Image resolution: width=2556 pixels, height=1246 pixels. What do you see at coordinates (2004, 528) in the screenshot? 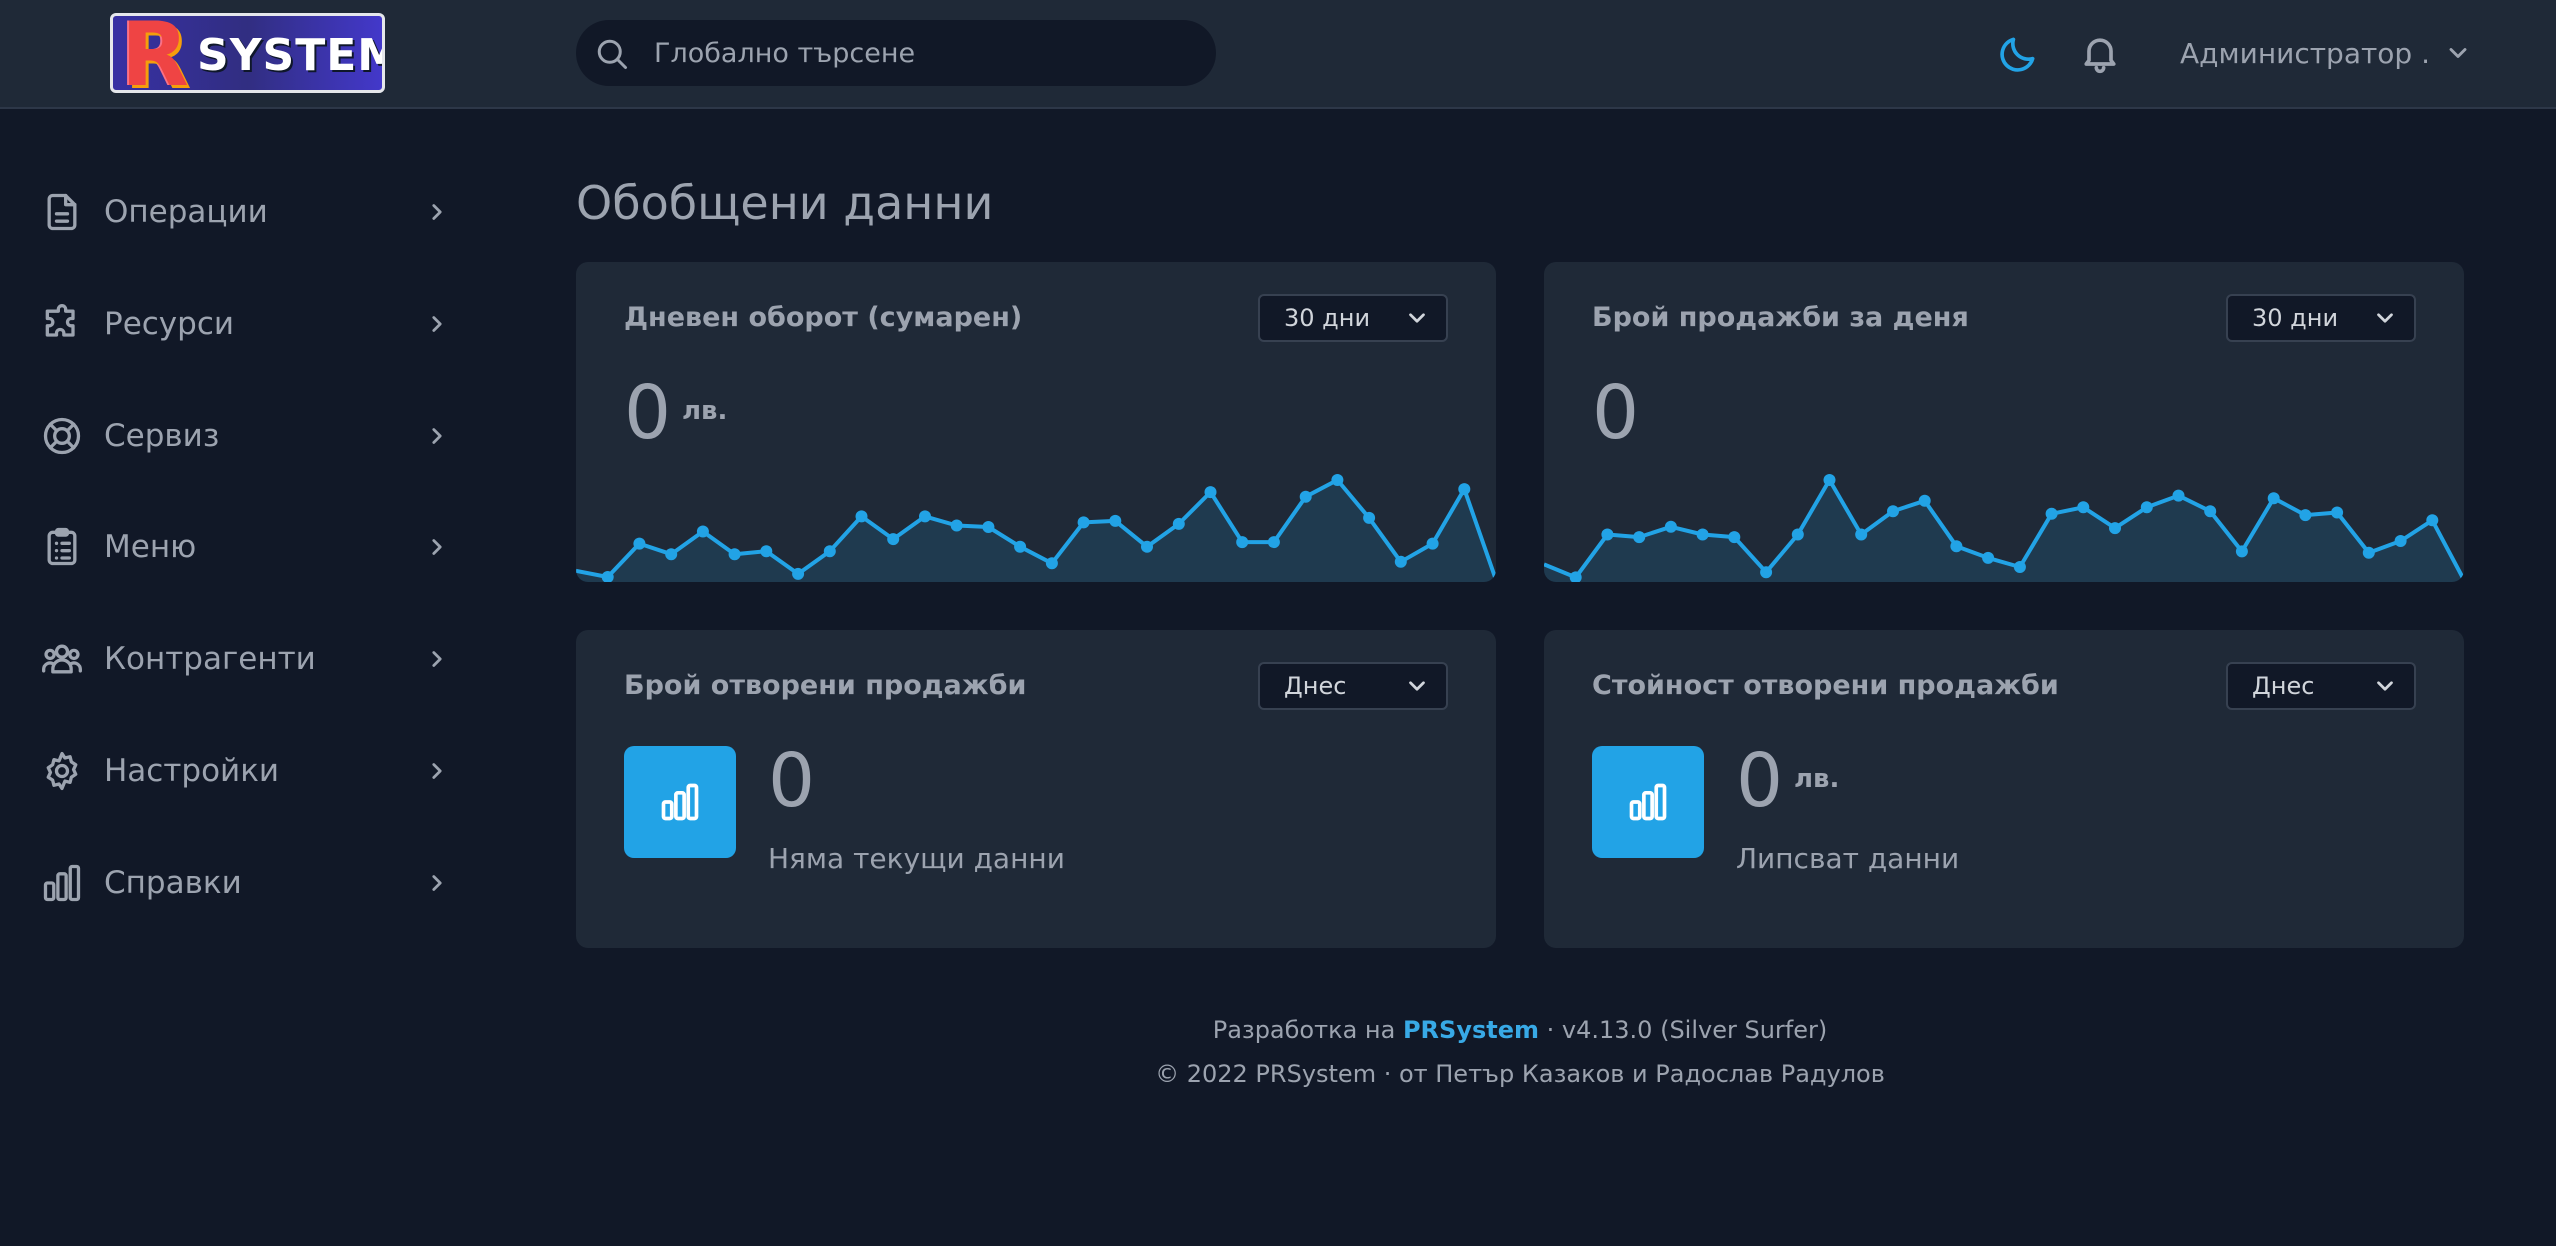
I see `sales-count-sparkline` at bounding box center [2004, 528].